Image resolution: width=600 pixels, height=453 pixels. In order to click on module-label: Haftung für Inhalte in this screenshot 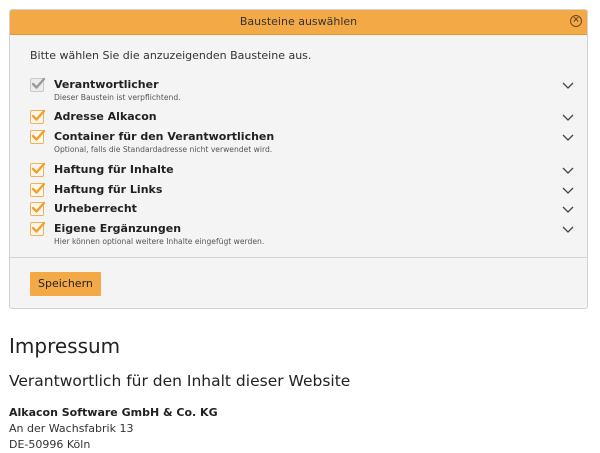, I will do `click(114, 169)`.